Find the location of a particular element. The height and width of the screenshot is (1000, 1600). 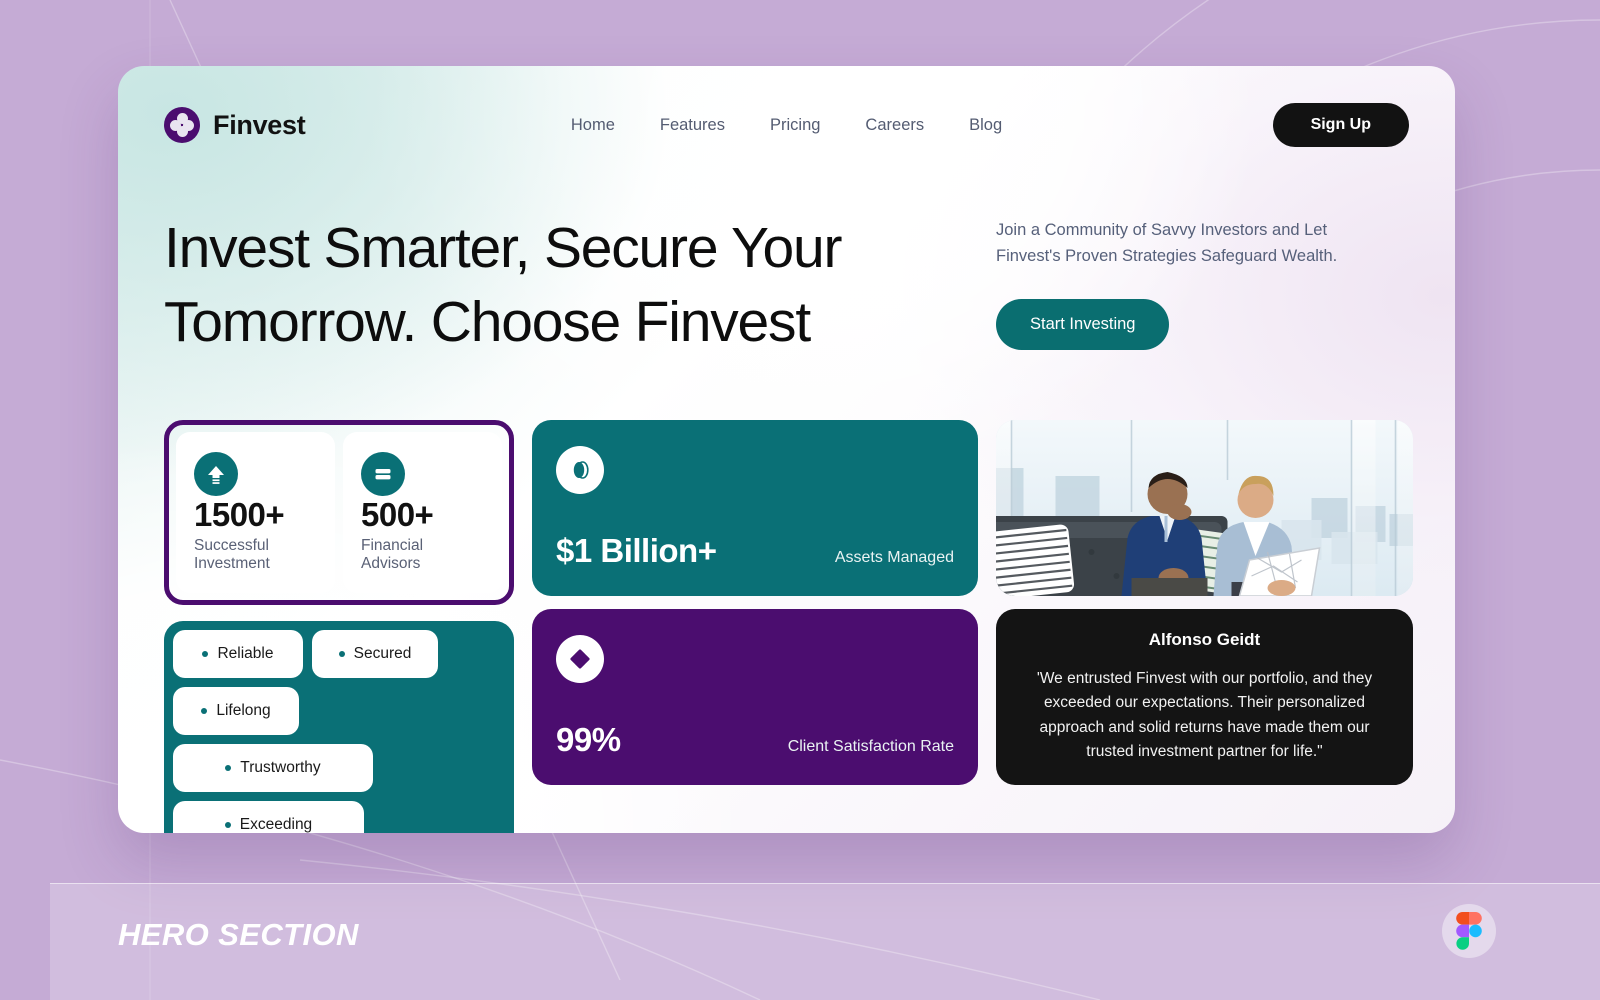

section-label-band: HERO SECTION is located at coordinates (825, 941).